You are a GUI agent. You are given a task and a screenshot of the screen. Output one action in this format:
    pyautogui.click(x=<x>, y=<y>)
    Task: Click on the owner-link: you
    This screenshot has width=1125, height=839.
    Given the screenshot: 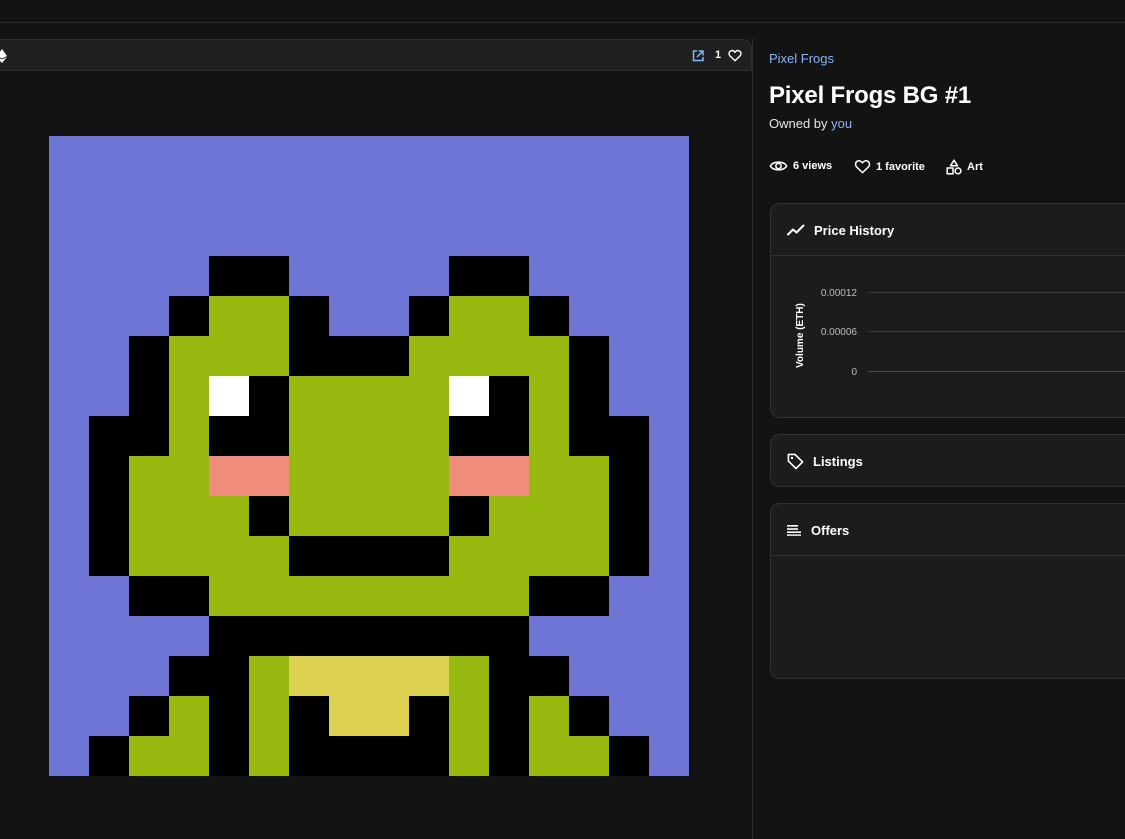 What is the action you would take?
    pyautogui.click(x=841, y=123)
    